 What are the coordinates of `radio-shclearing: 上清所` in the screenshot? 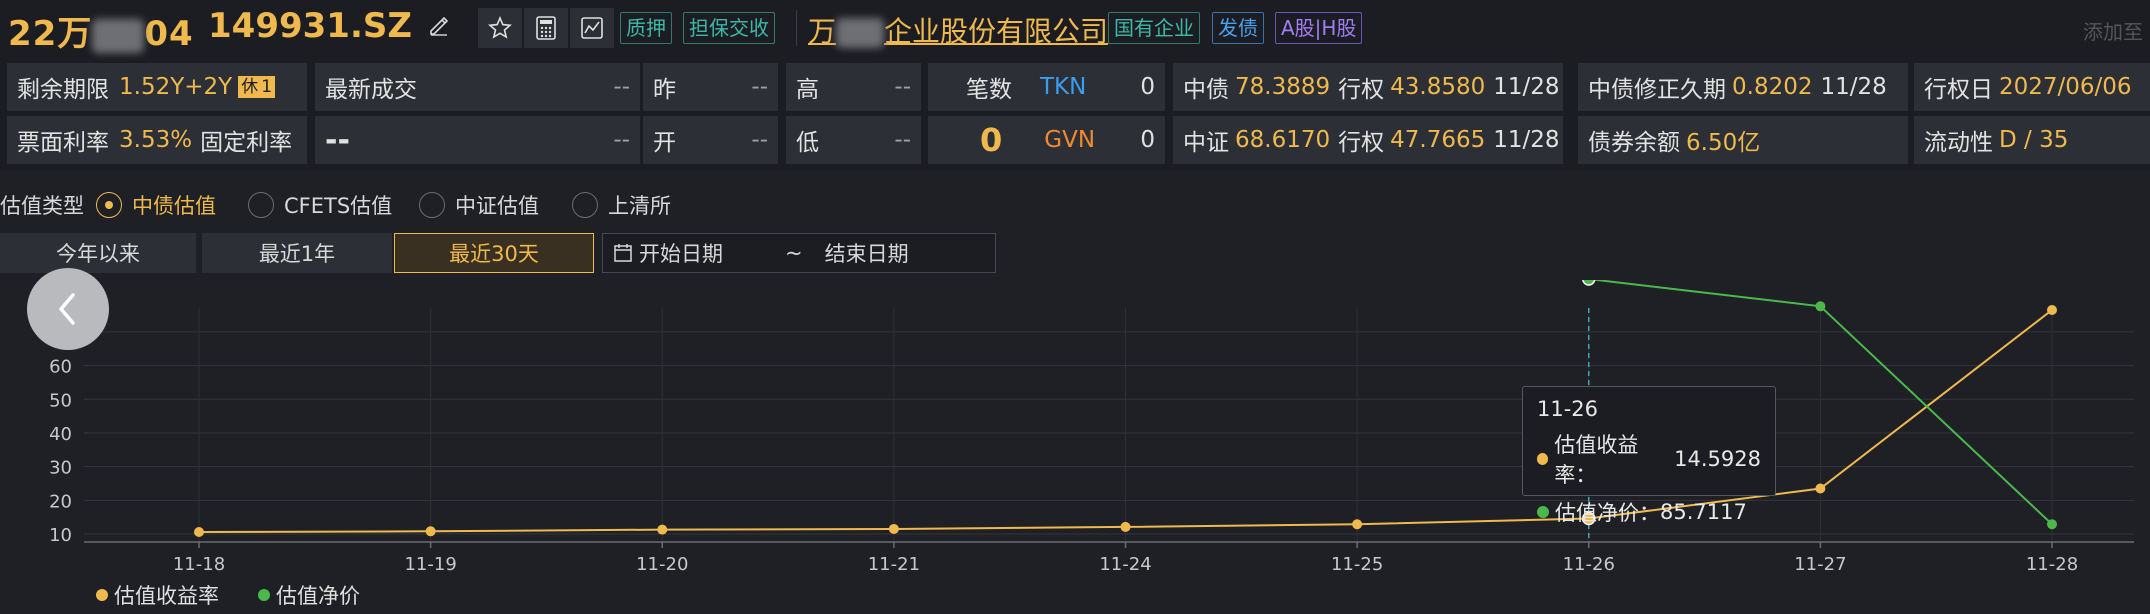 It's located at (621, 205).